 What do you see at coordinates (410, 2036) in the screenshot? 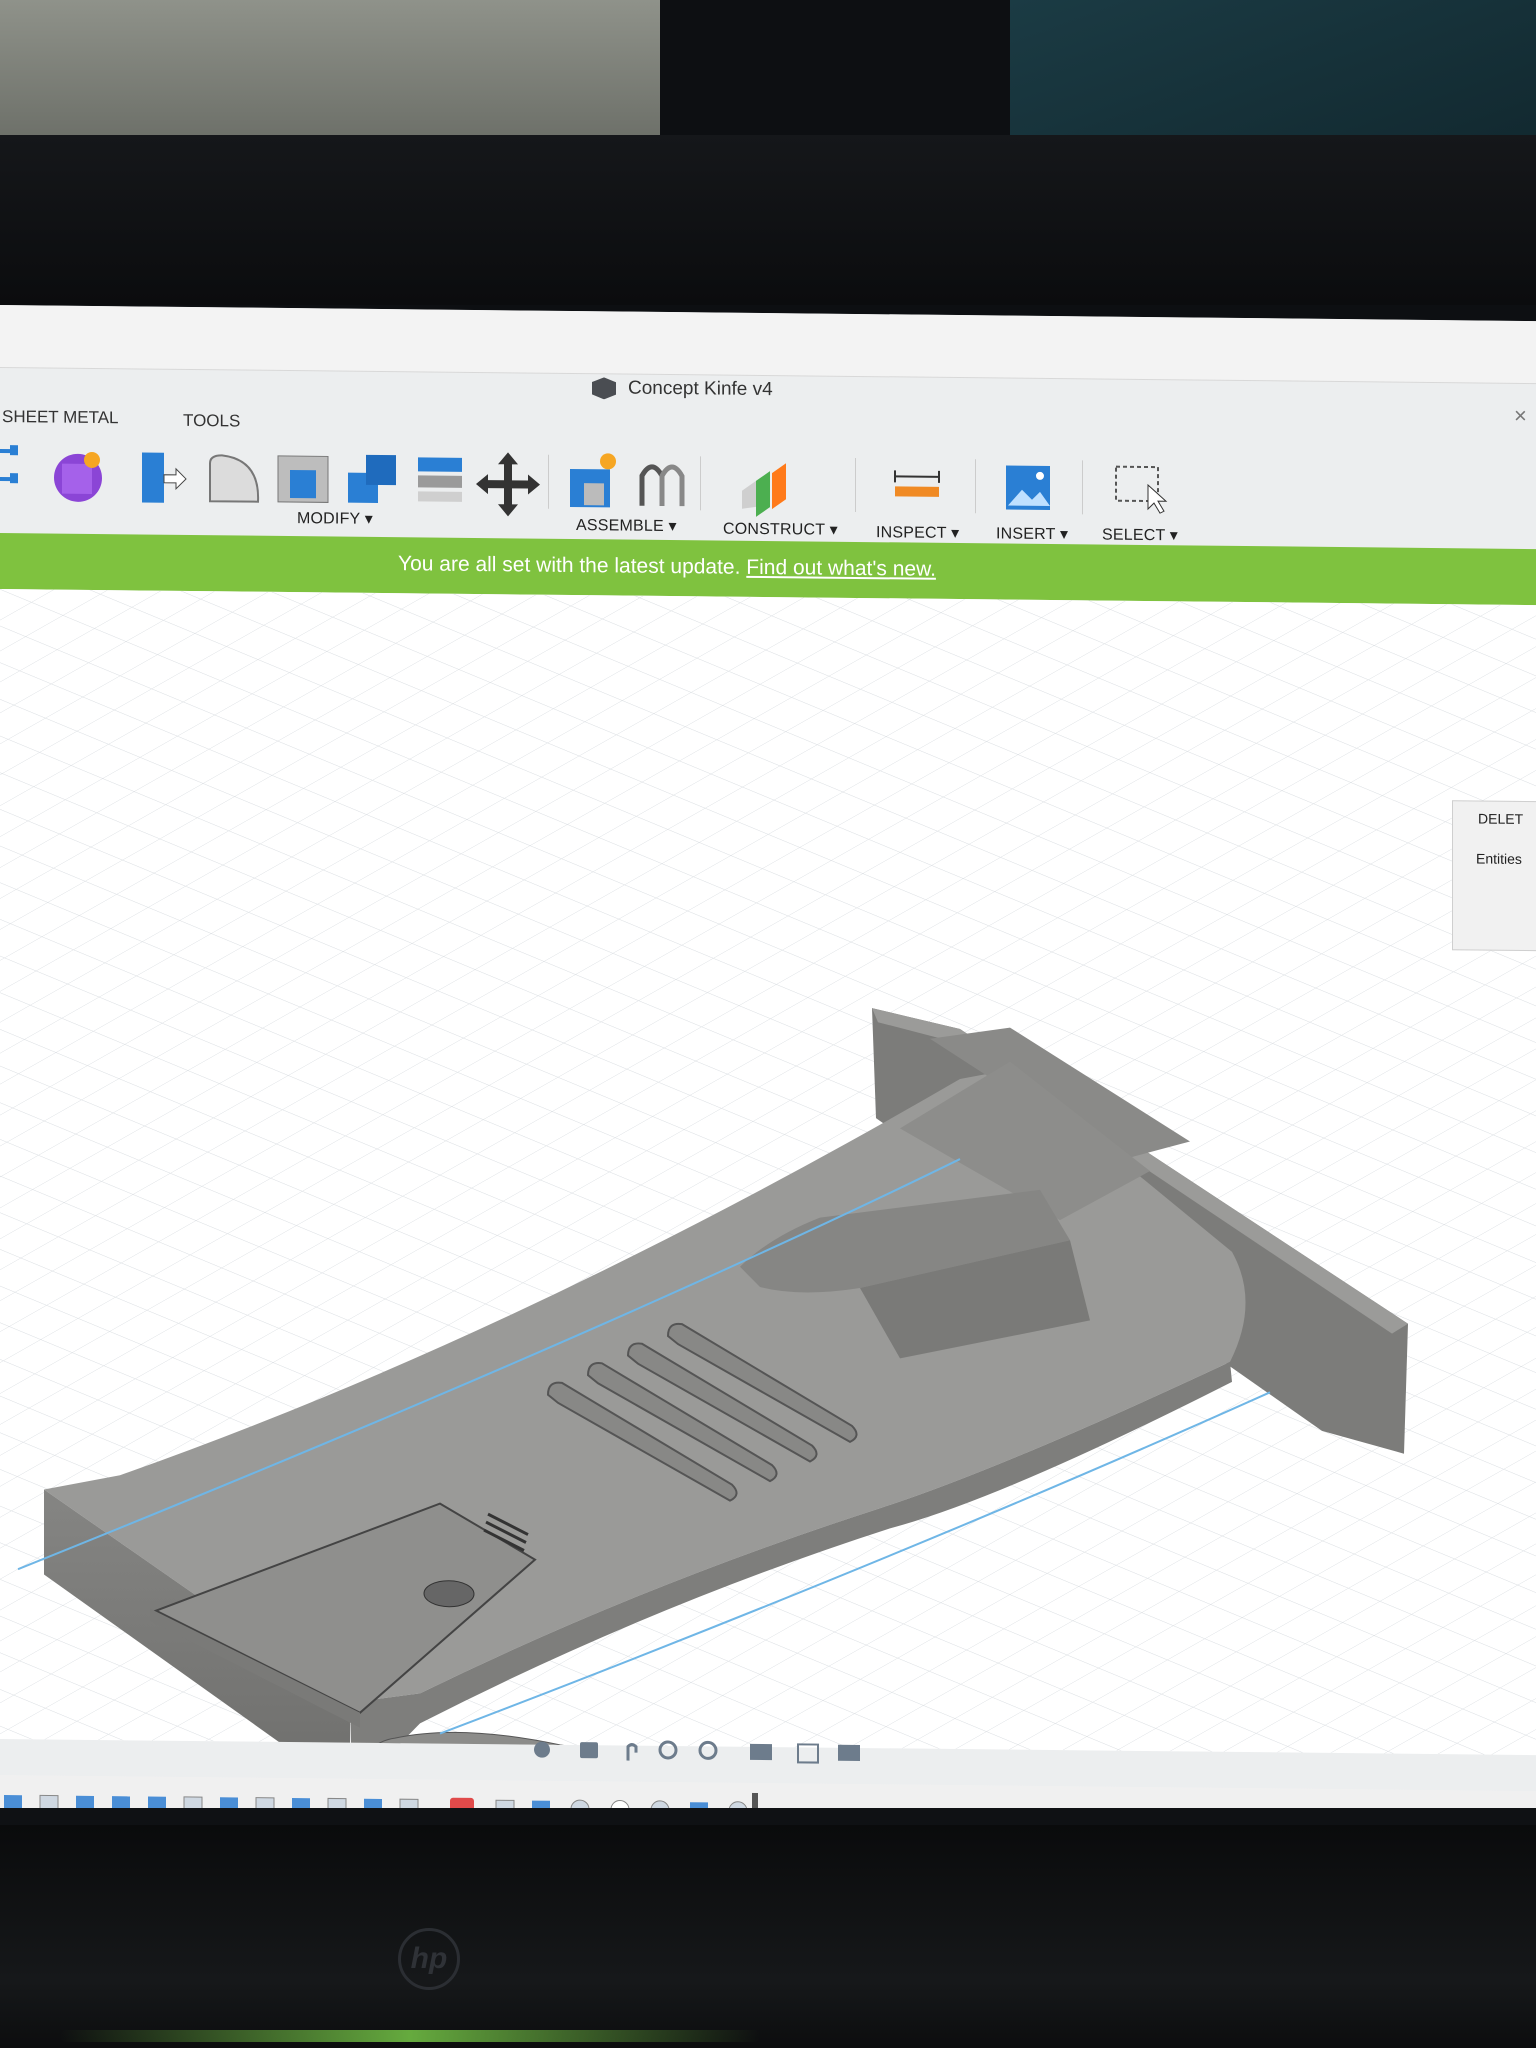
I see `desk-light-glow` at bounding box center [410, 2036].